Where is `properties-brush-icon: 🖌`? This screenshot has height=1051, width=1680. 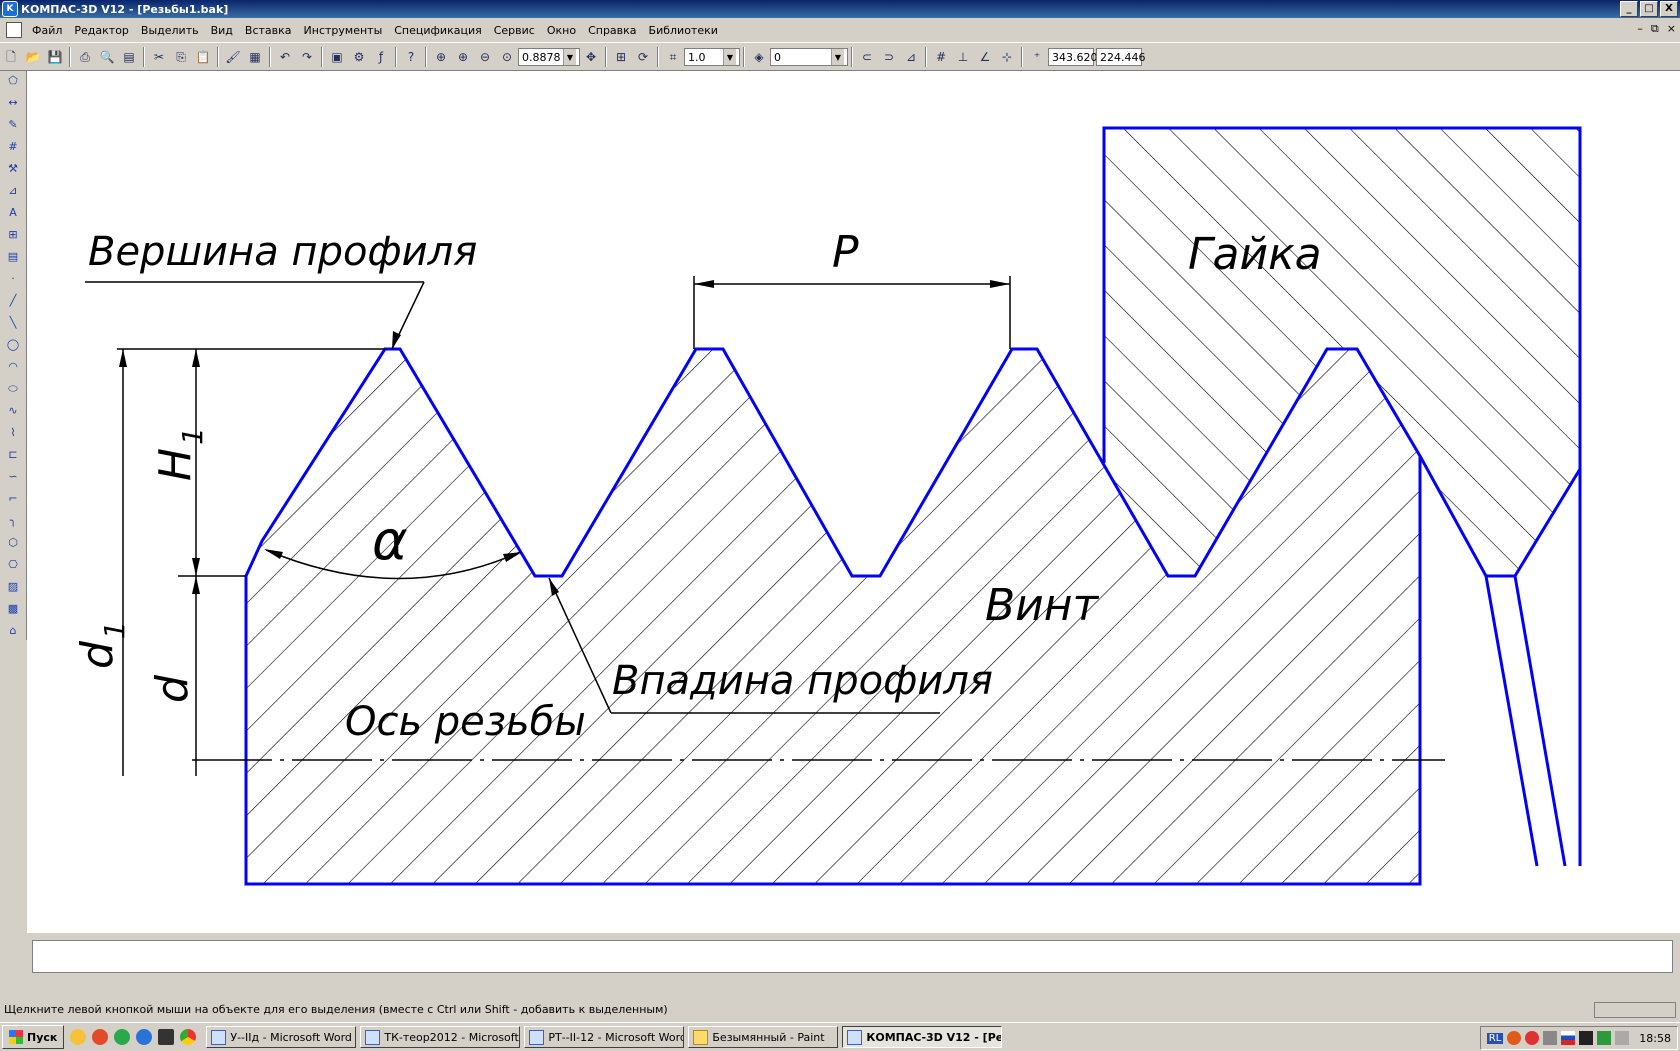 properties-brush-icon: 🖌 is located at coordinates (233, 57).